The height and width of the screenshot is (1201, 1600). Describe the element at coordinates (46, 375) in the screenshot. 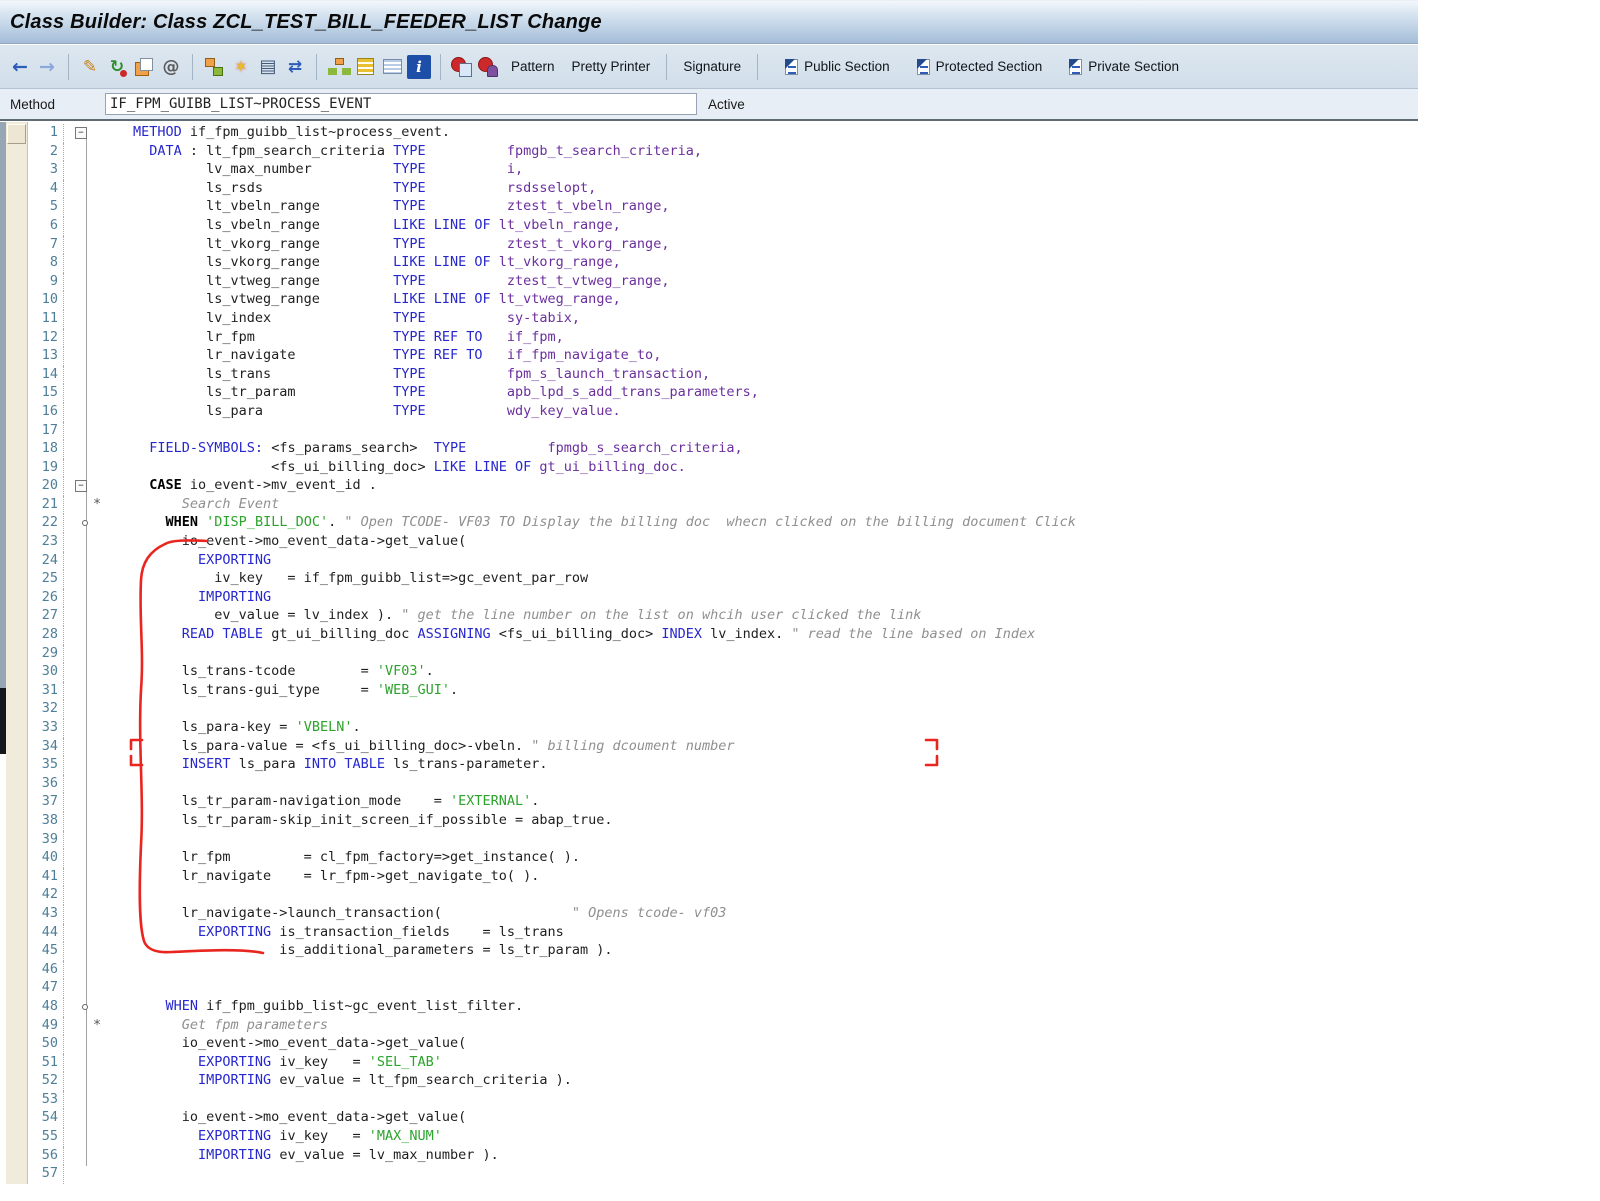

I see `line-number: 14` at that location.